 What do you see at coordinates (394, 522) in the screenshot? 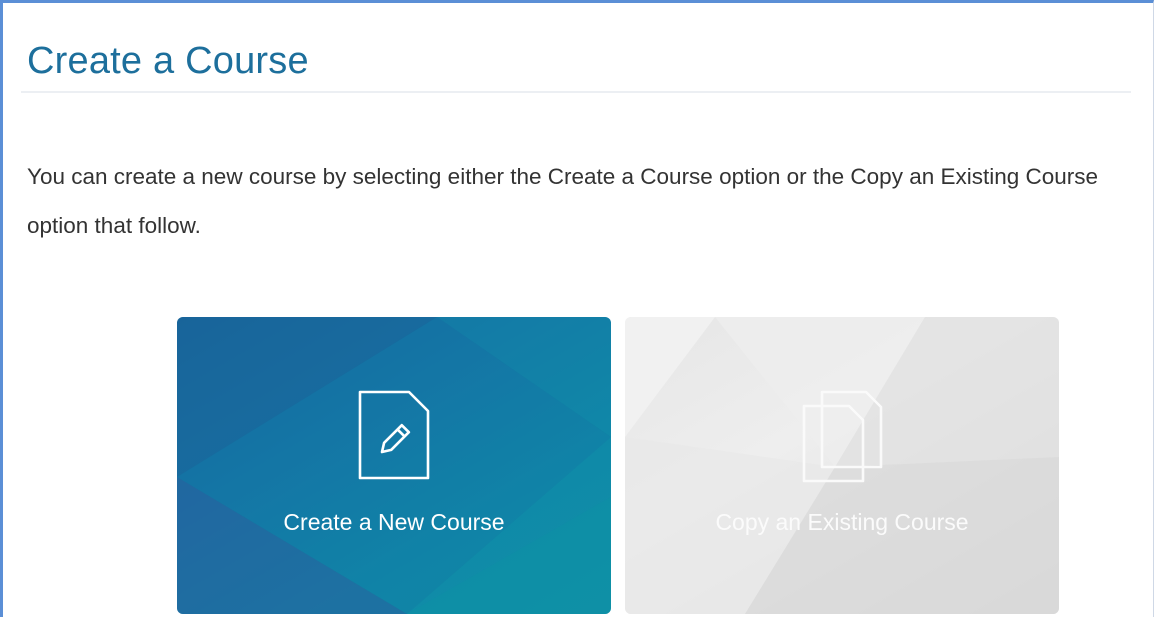
I see `create-new-course-label: Create a New Course` at bounding box center [394, 522].